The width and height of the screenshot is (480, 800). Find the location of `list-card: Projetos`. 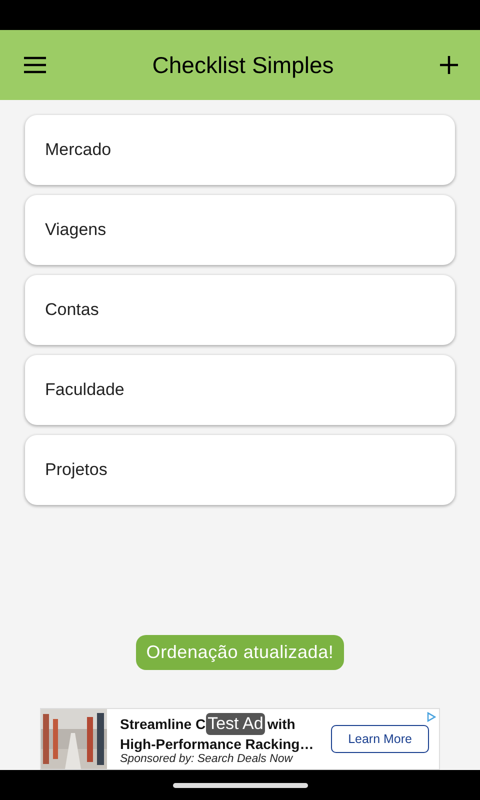

list-card: Projetos is located at coordinates (240, 470).